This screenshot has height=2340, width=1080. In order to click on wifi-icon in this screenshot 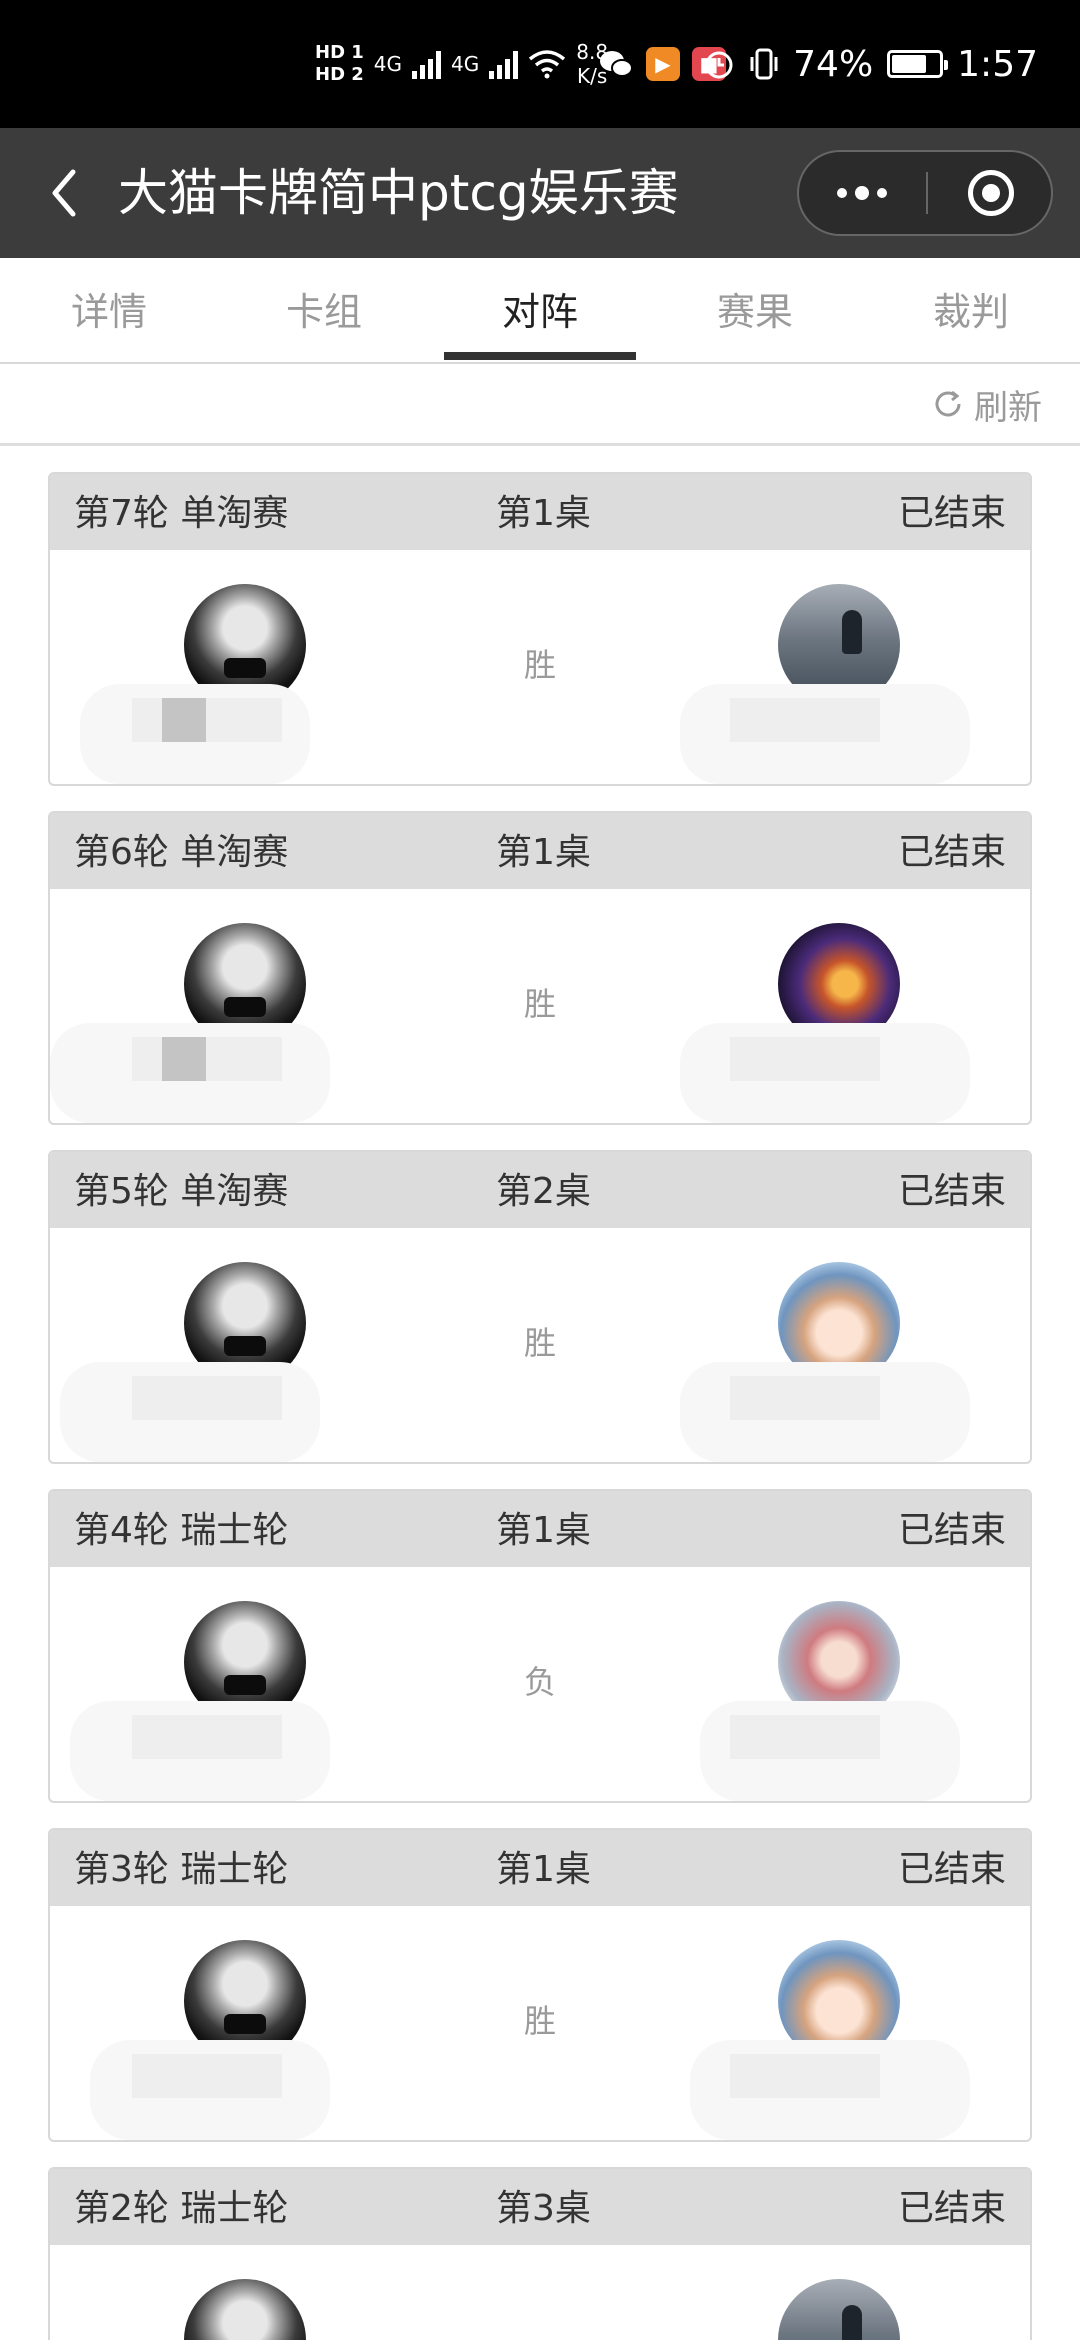, I will do `click(547, 64)`.